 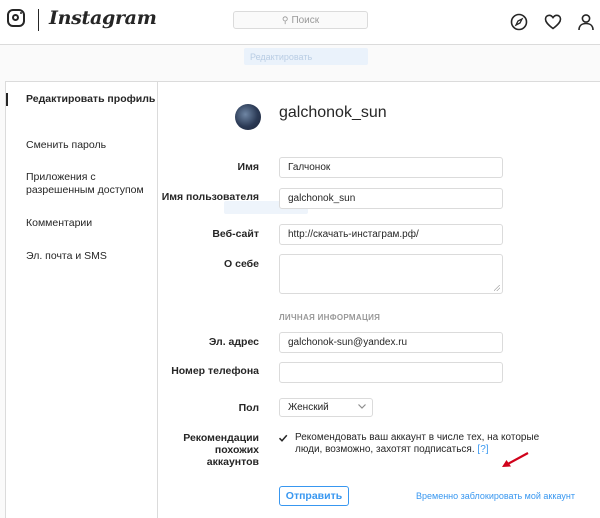 What do you see at coordinates (281, 56) in the screenshot?
I see `ghost-toolbar-label: Редактировать` at bounding box center [281, 56].